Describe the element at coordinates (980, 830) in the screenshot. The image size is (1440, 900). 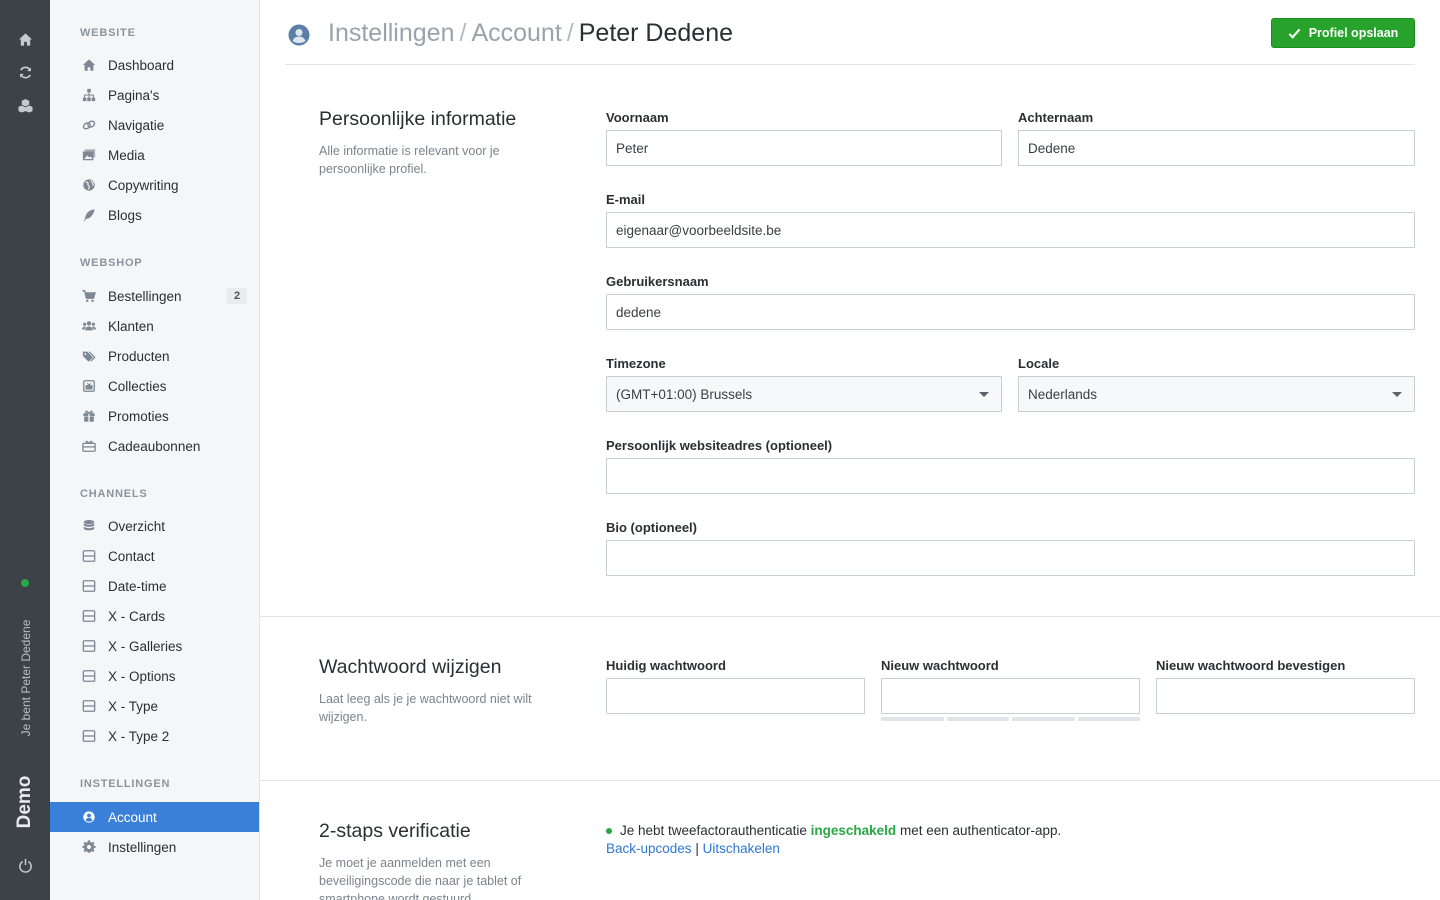
I see `2fa-status-suffix: met een authenticator-app.` at that location.